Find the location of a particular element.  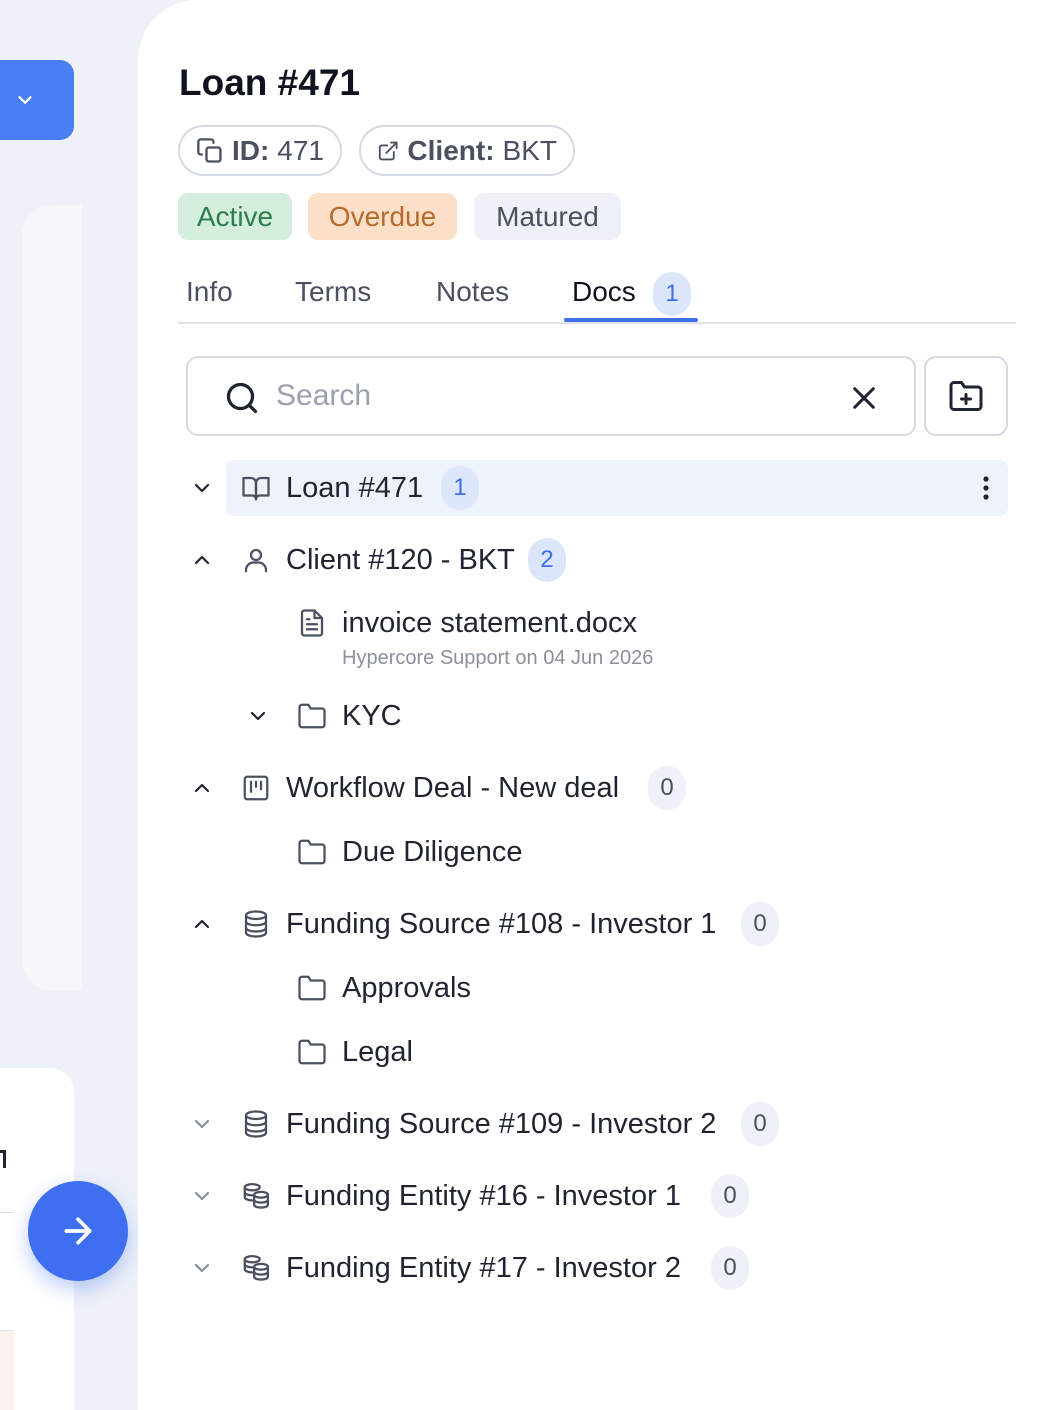

tab-docs-count: 1 is located at coordinates (672, 294).